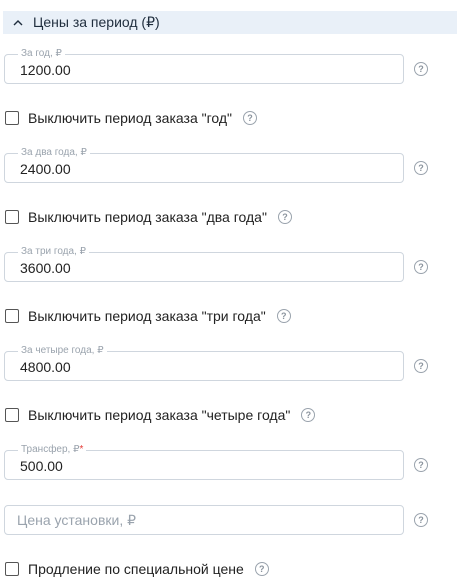  I want to click on special-renewal-label: Продление по специальной цене, so click(136, 569).